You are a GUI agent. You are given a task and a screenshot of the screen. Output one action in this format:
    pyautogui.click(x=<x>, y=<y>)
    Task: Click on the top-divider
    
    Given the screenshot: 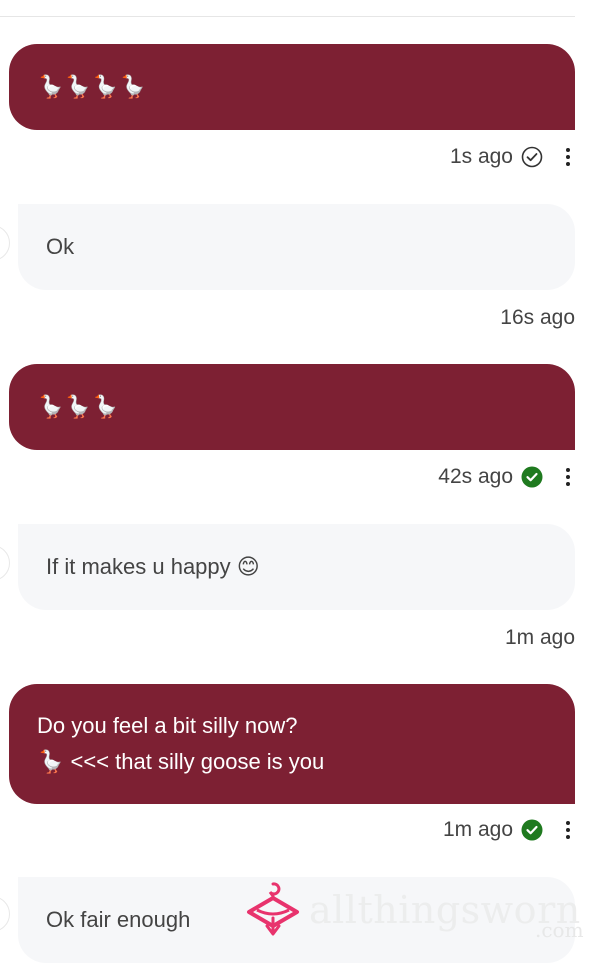 What is the action you would take?
    pyautogui.click(x=287, y=16)
    